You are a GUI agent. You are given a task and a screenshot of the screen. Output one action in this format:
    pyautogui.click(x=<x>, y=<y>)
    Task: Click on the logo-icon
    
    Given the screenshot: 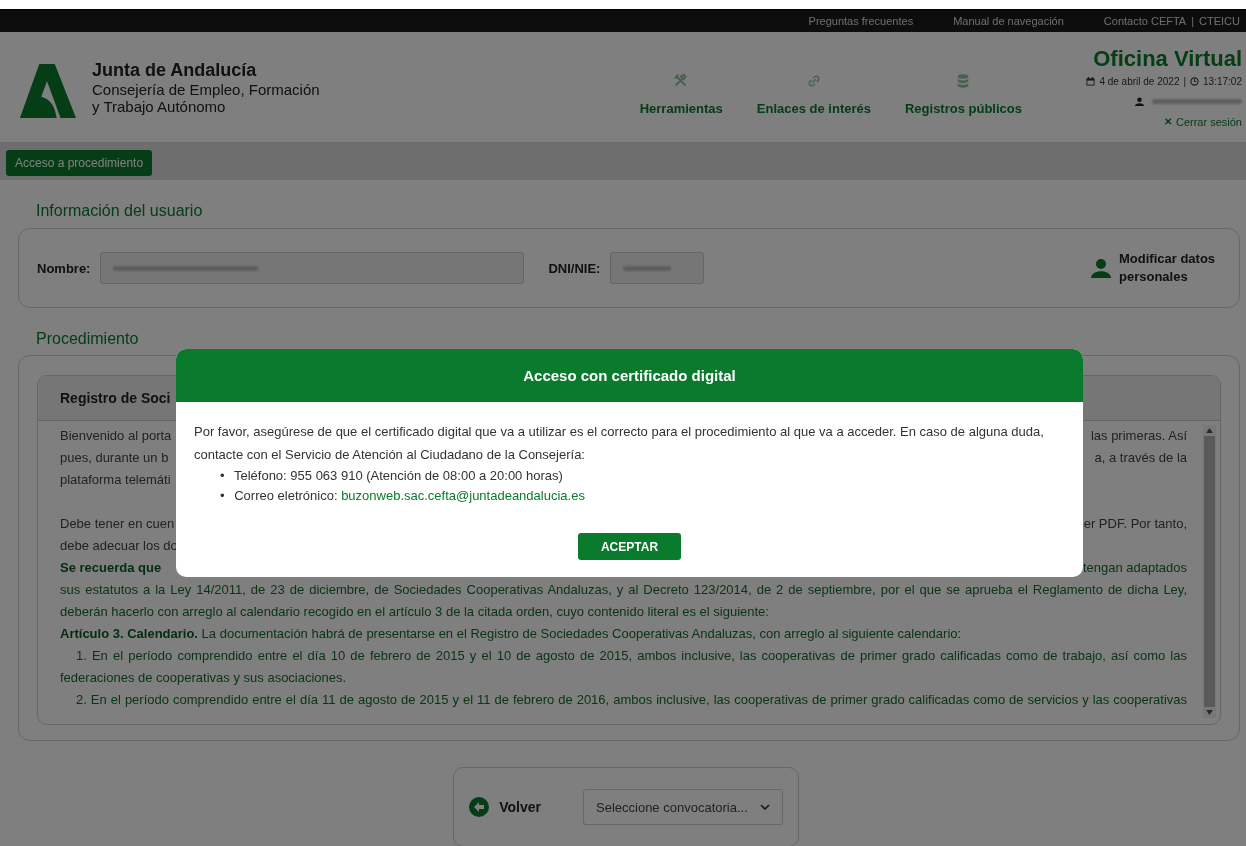 What is the action you would take?
    pyautogui.click(x=47, y=91)
    